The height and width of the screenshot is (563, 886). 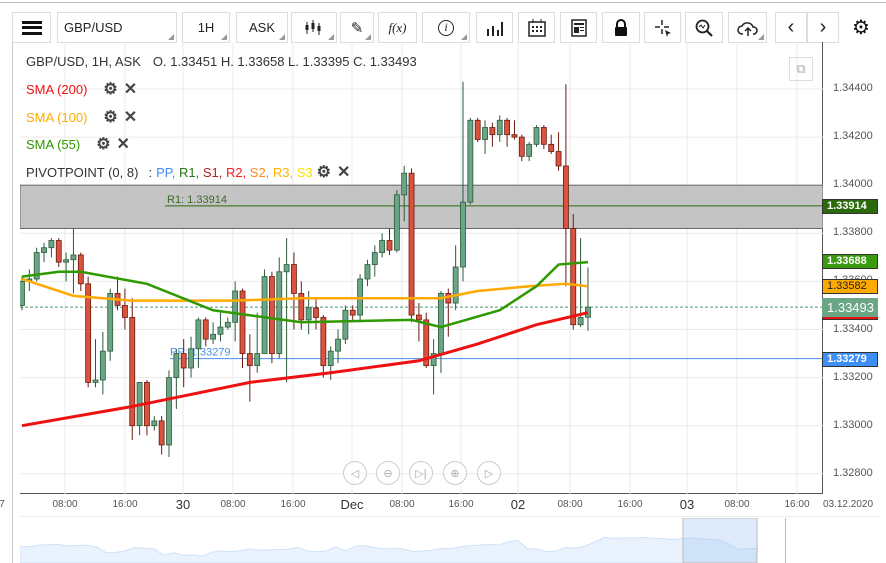 What do you see at coordinates (518, 504) in the screenshot?
I see `time-axis-label: 02` at bounding box center [518, 504].